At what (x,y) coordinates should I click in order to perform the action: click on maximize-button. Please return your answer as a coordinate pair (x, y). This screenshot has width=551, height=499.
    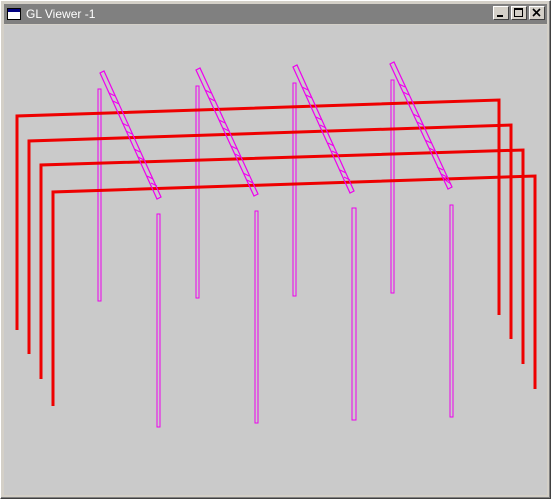
    Looking at the image, I should click on (519, 13).